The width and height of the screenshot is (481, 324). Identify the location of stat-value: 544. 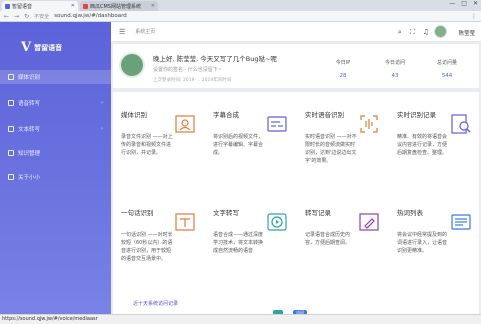
(447, 76).